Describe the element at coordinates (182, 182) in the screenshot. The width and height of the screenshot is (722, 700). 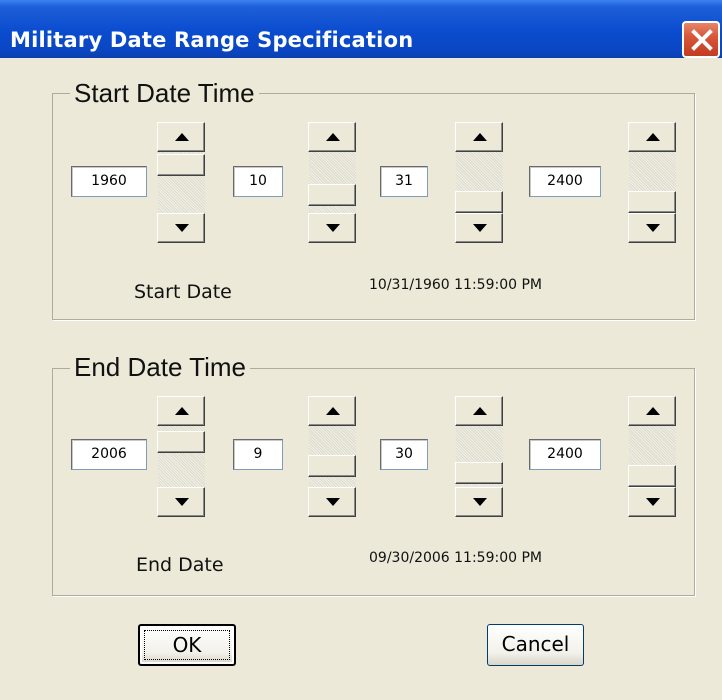
I see `start-year-spinner` at that location.